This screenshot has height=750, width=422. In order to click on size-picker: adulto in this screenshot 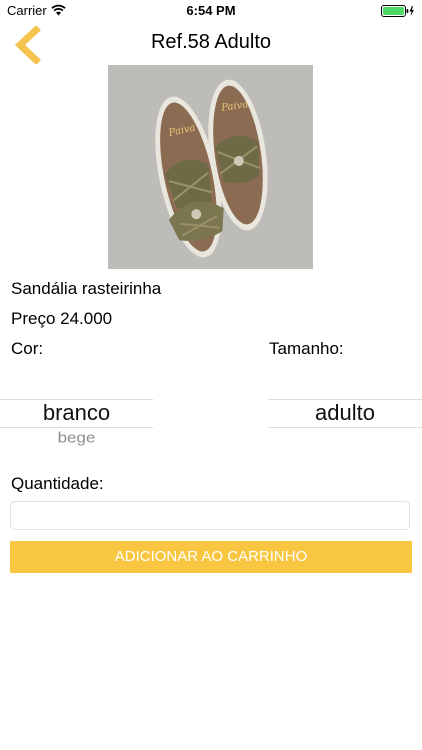, I will do `click(345, 417)`.